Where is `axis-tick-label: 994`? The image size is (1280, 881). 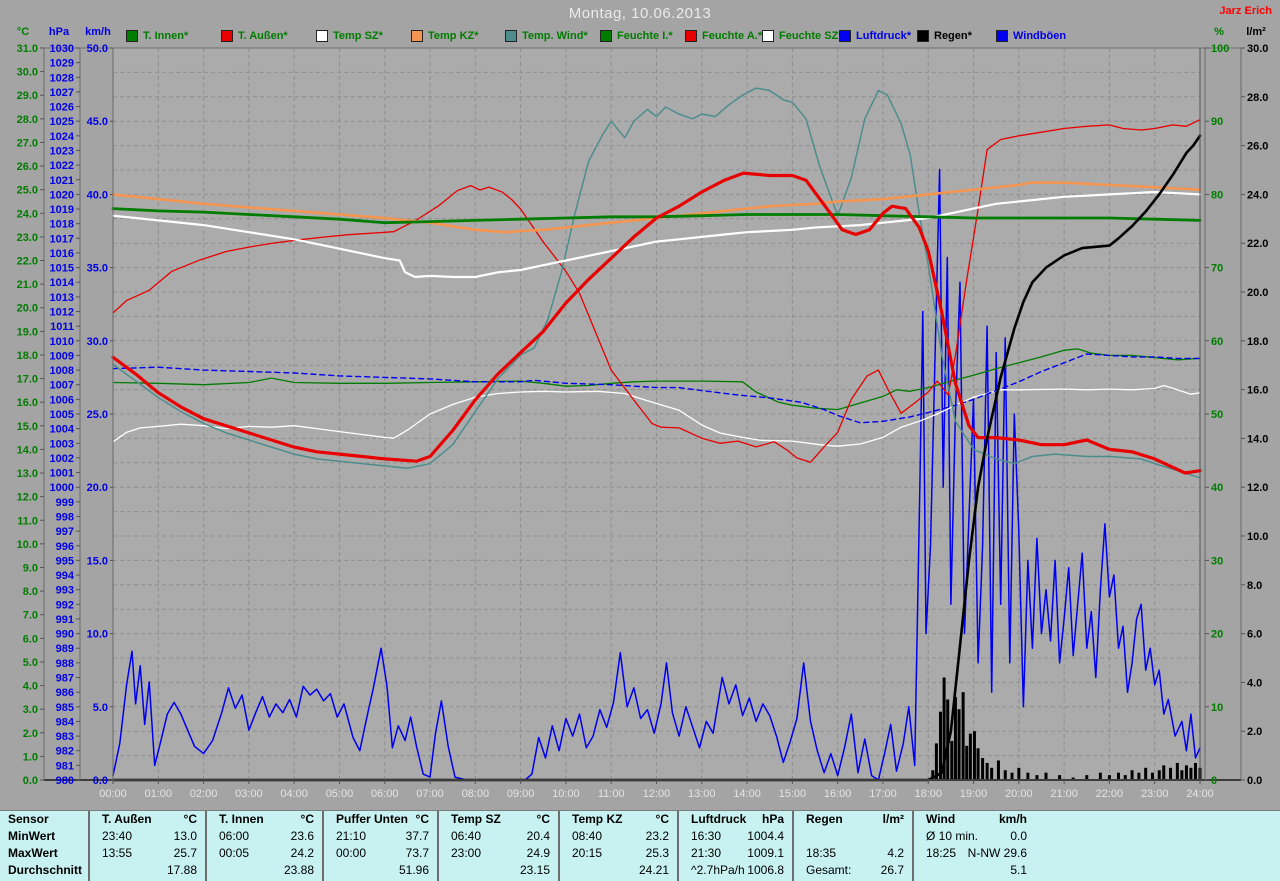
axis-tick-label: 994 is located at coordinates (65, 576).